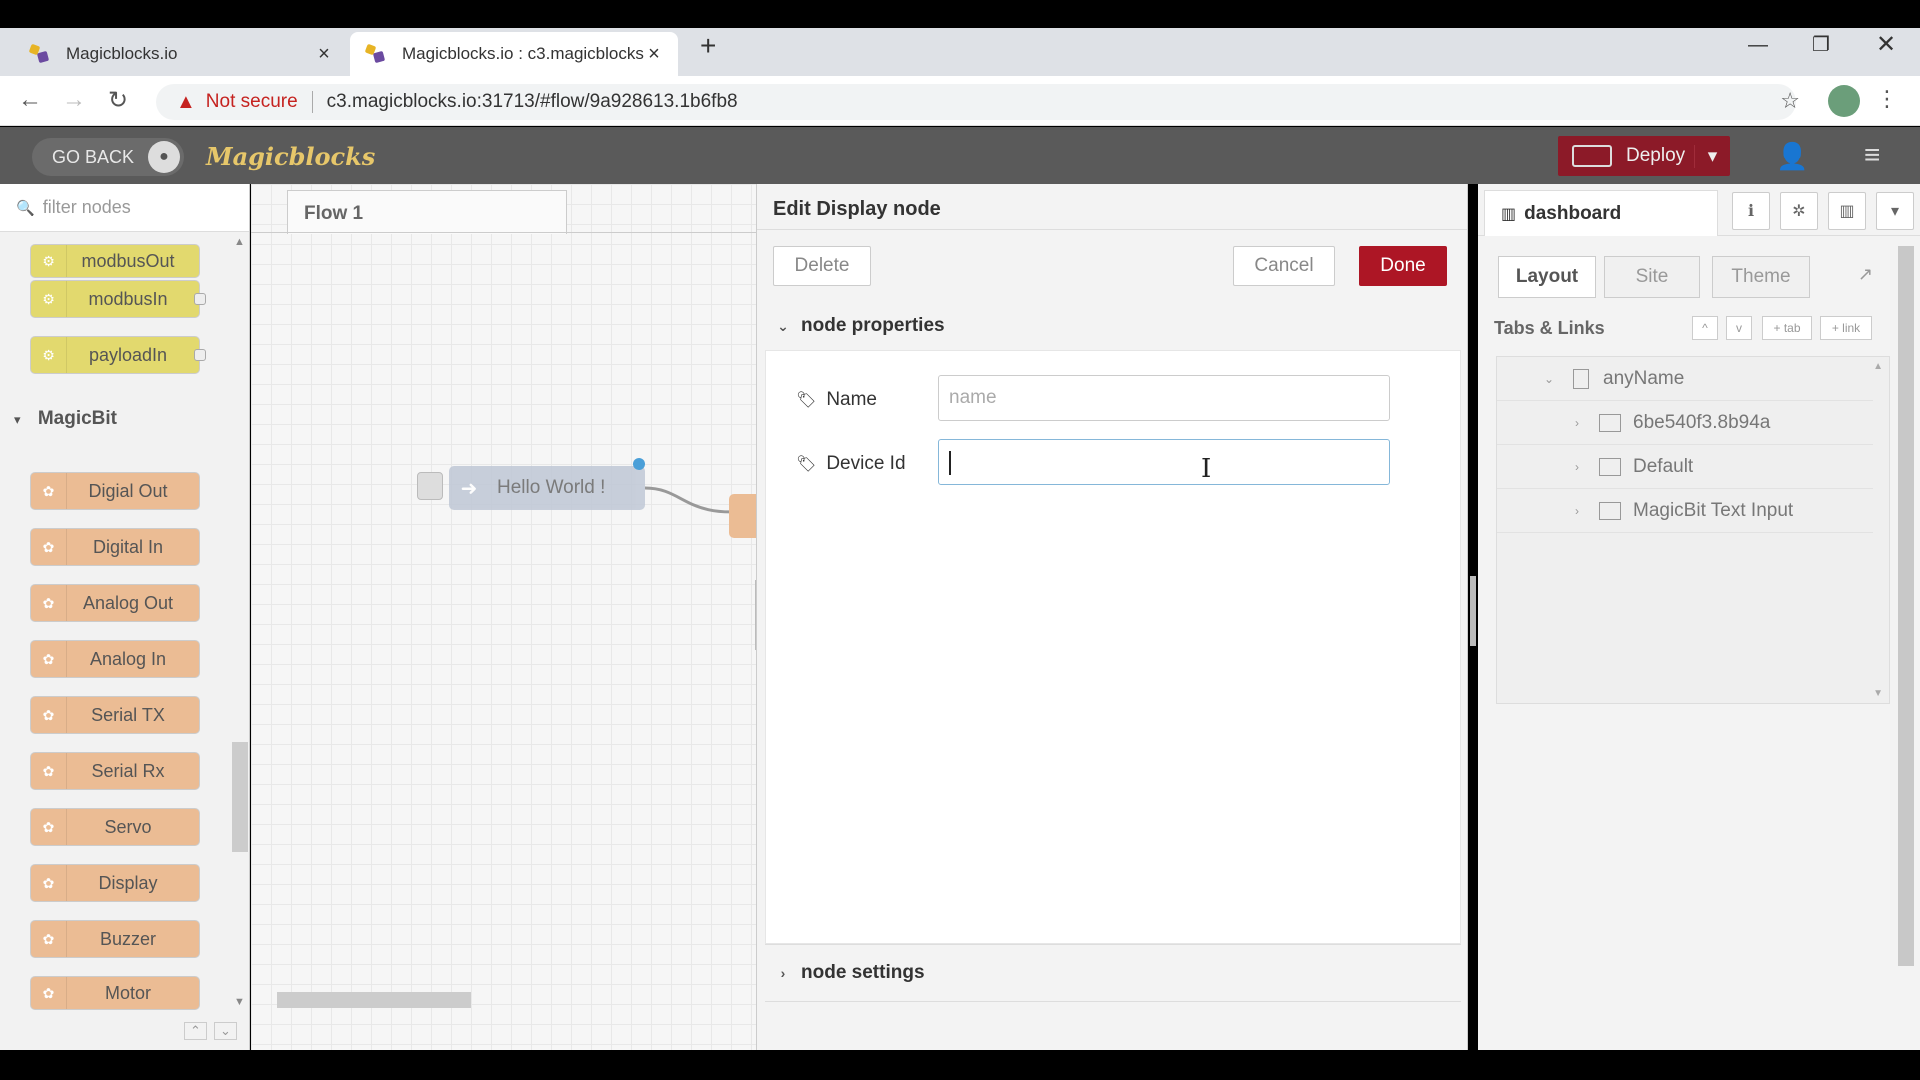  I want to click on tab-site: Site, so click(1652, 277).